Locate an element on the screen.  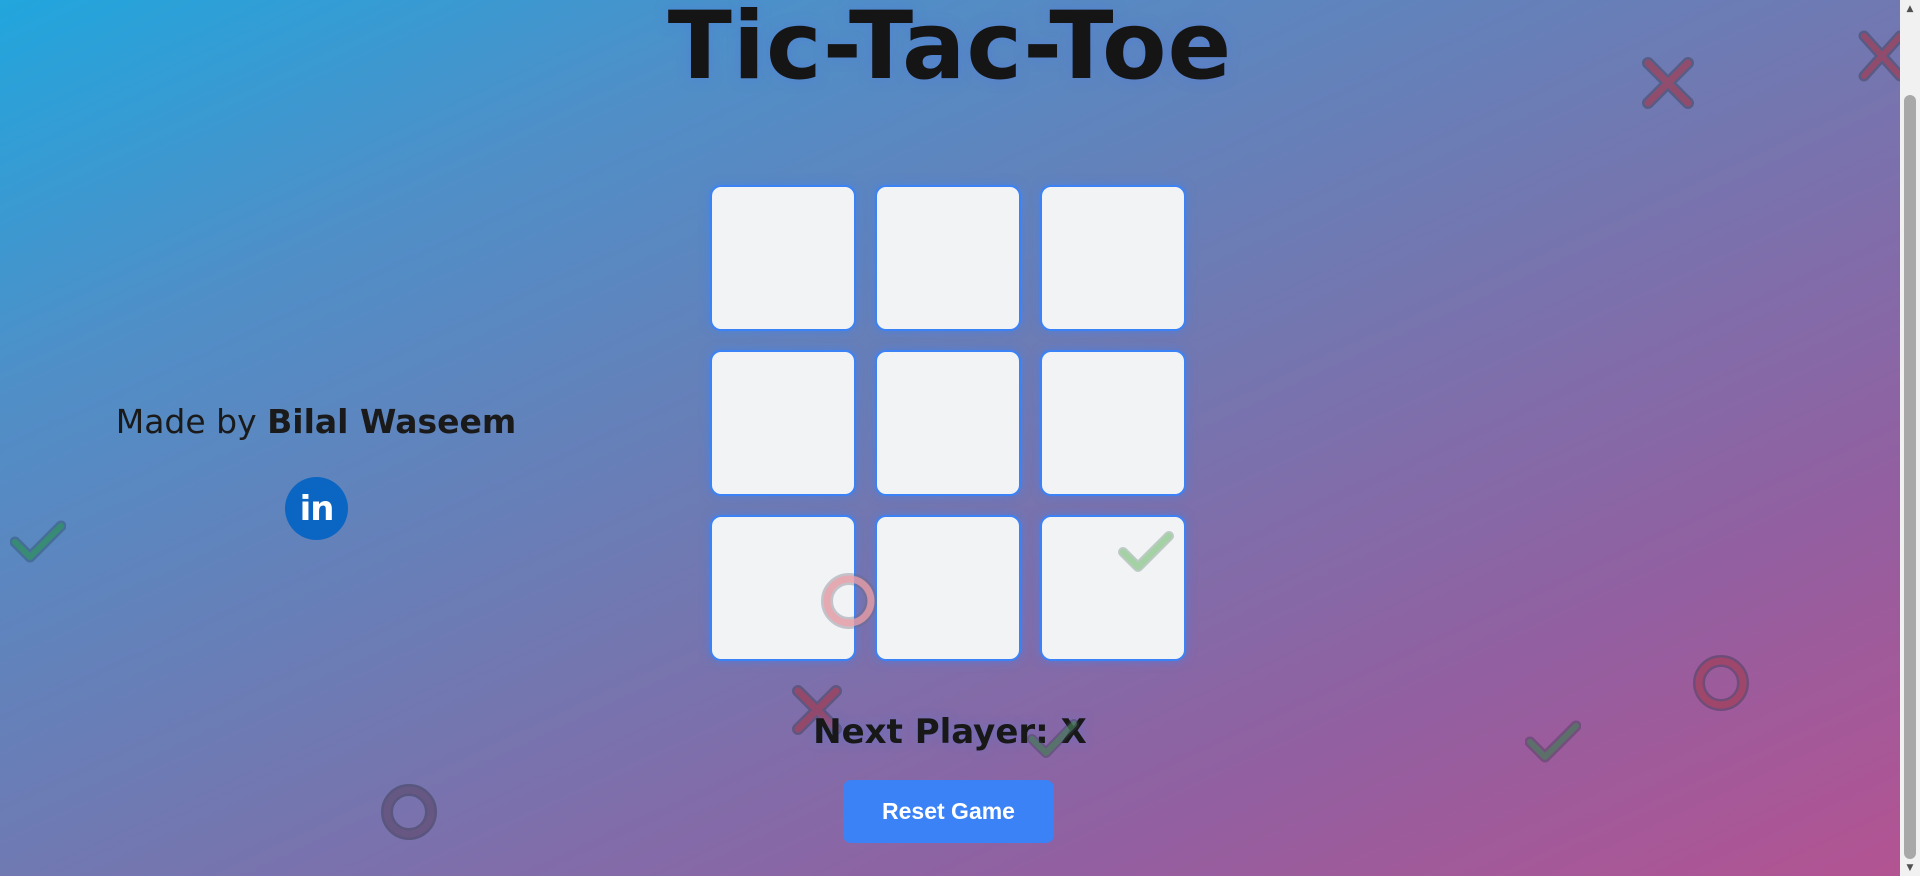
linkedin-icon: in is located at coordinates (316, 508).